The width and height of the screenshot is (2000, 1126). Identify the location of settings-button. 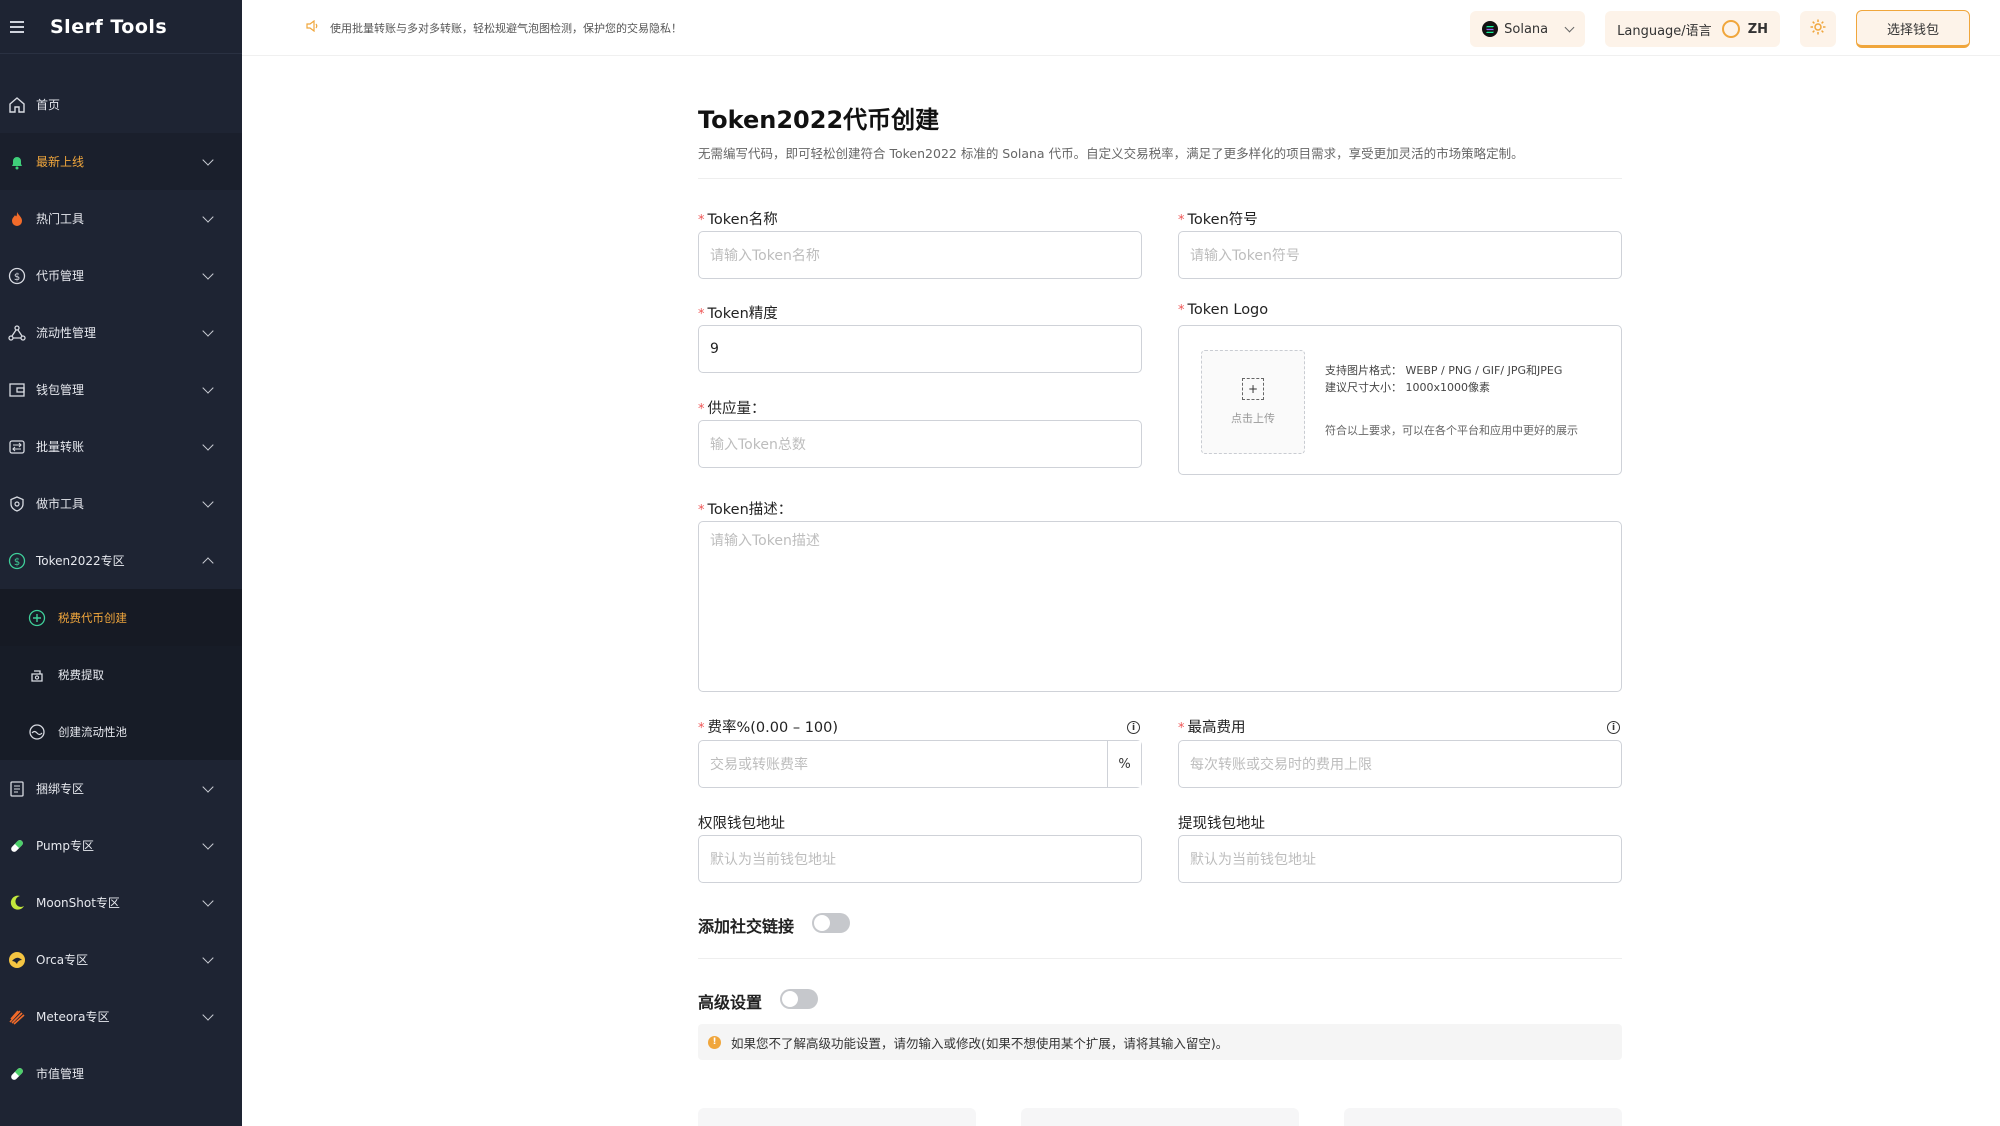
(1818, 29).